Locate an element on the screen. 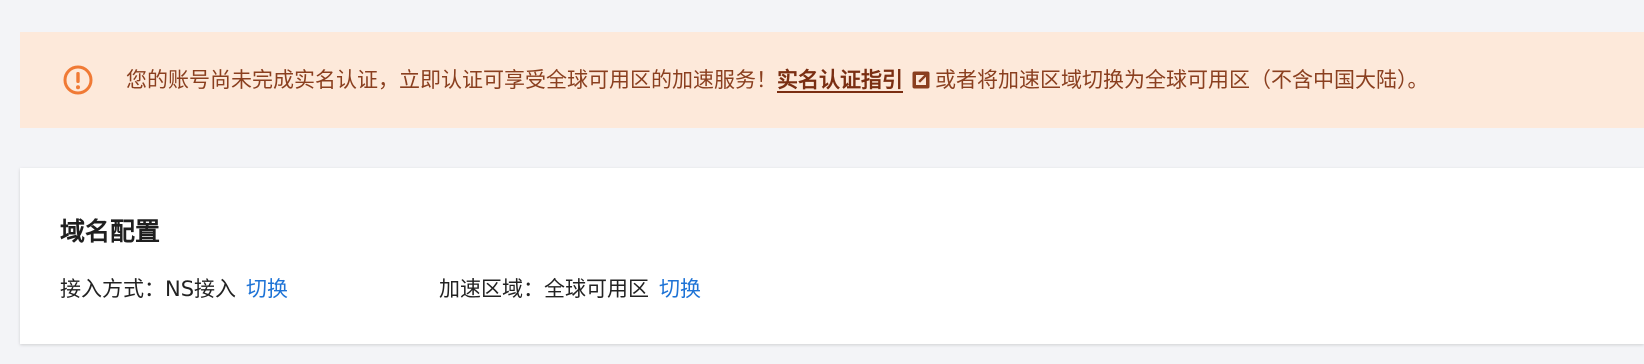 The image size is (1644, 364). acceleration-region-value: 全球可用区 is located at coordinates (596, 289).